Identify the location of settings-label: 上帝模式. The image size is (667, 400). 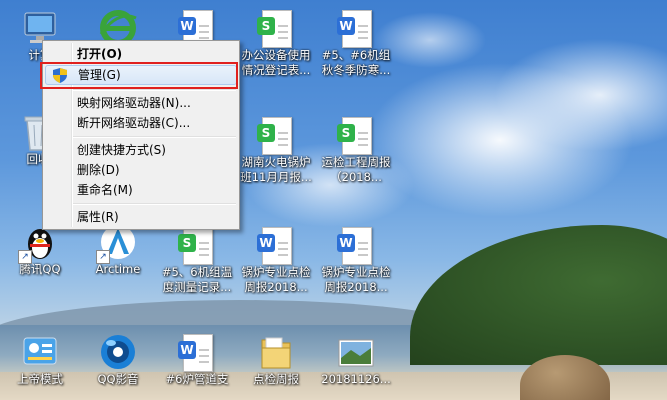
(40, 379).